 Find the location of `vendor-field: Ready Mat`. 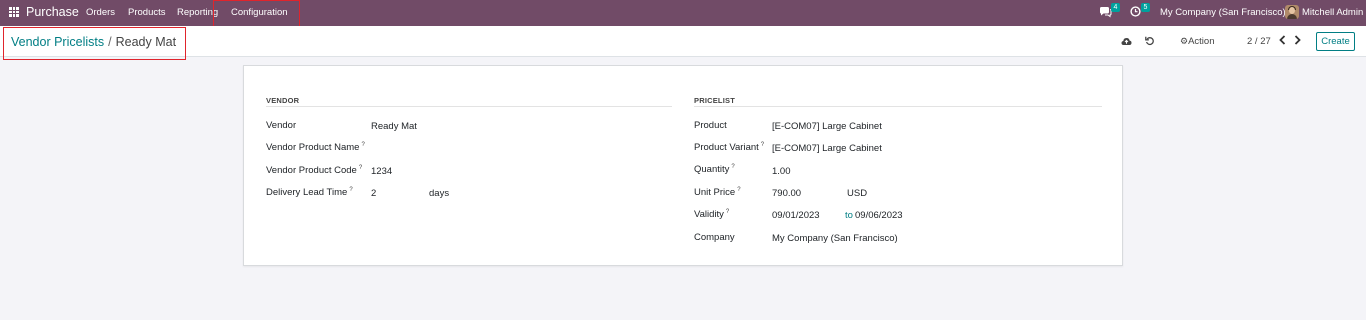

vendor-field: Ready Mat is located at coordinates (394, 126).